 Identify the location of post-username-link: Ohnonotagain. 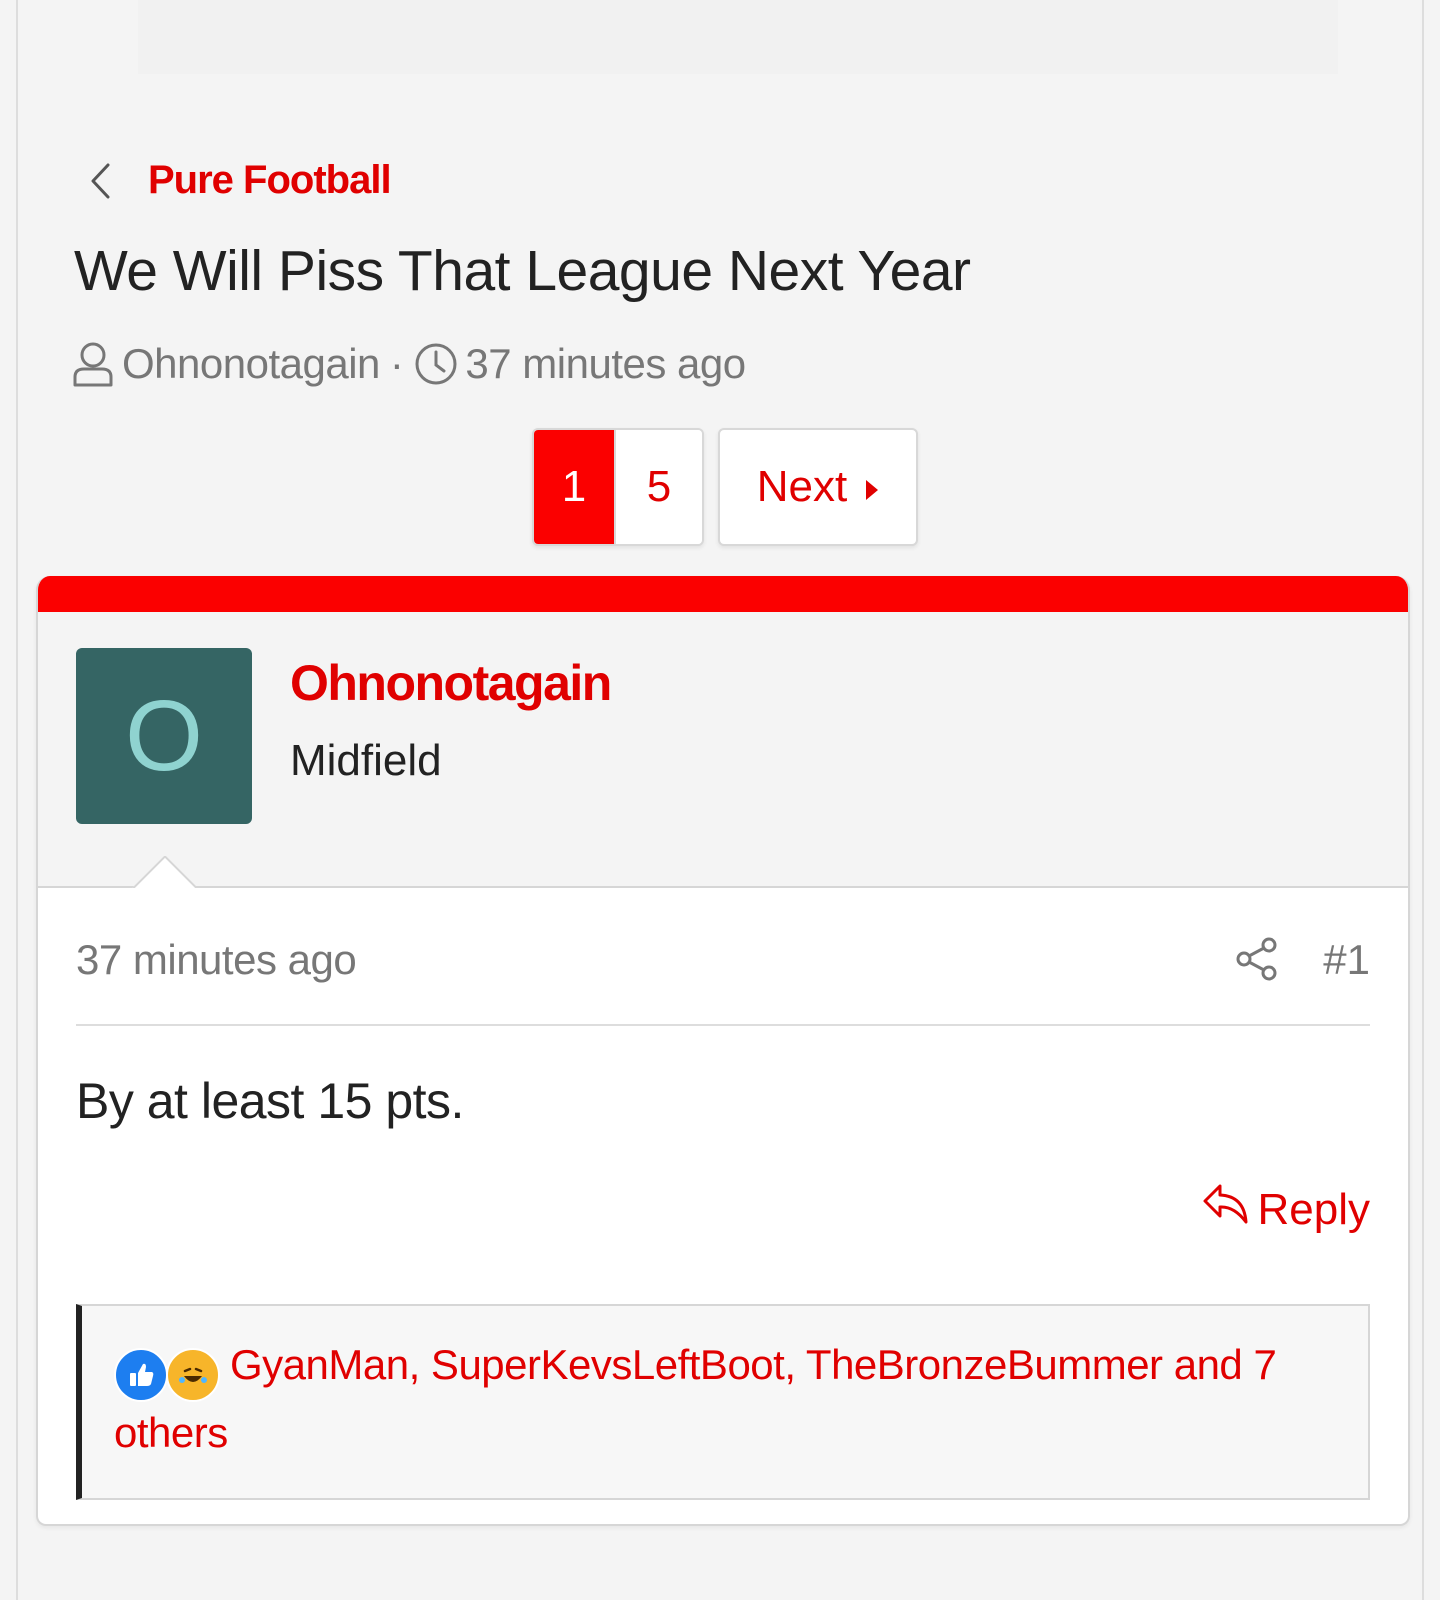
(451, 683).